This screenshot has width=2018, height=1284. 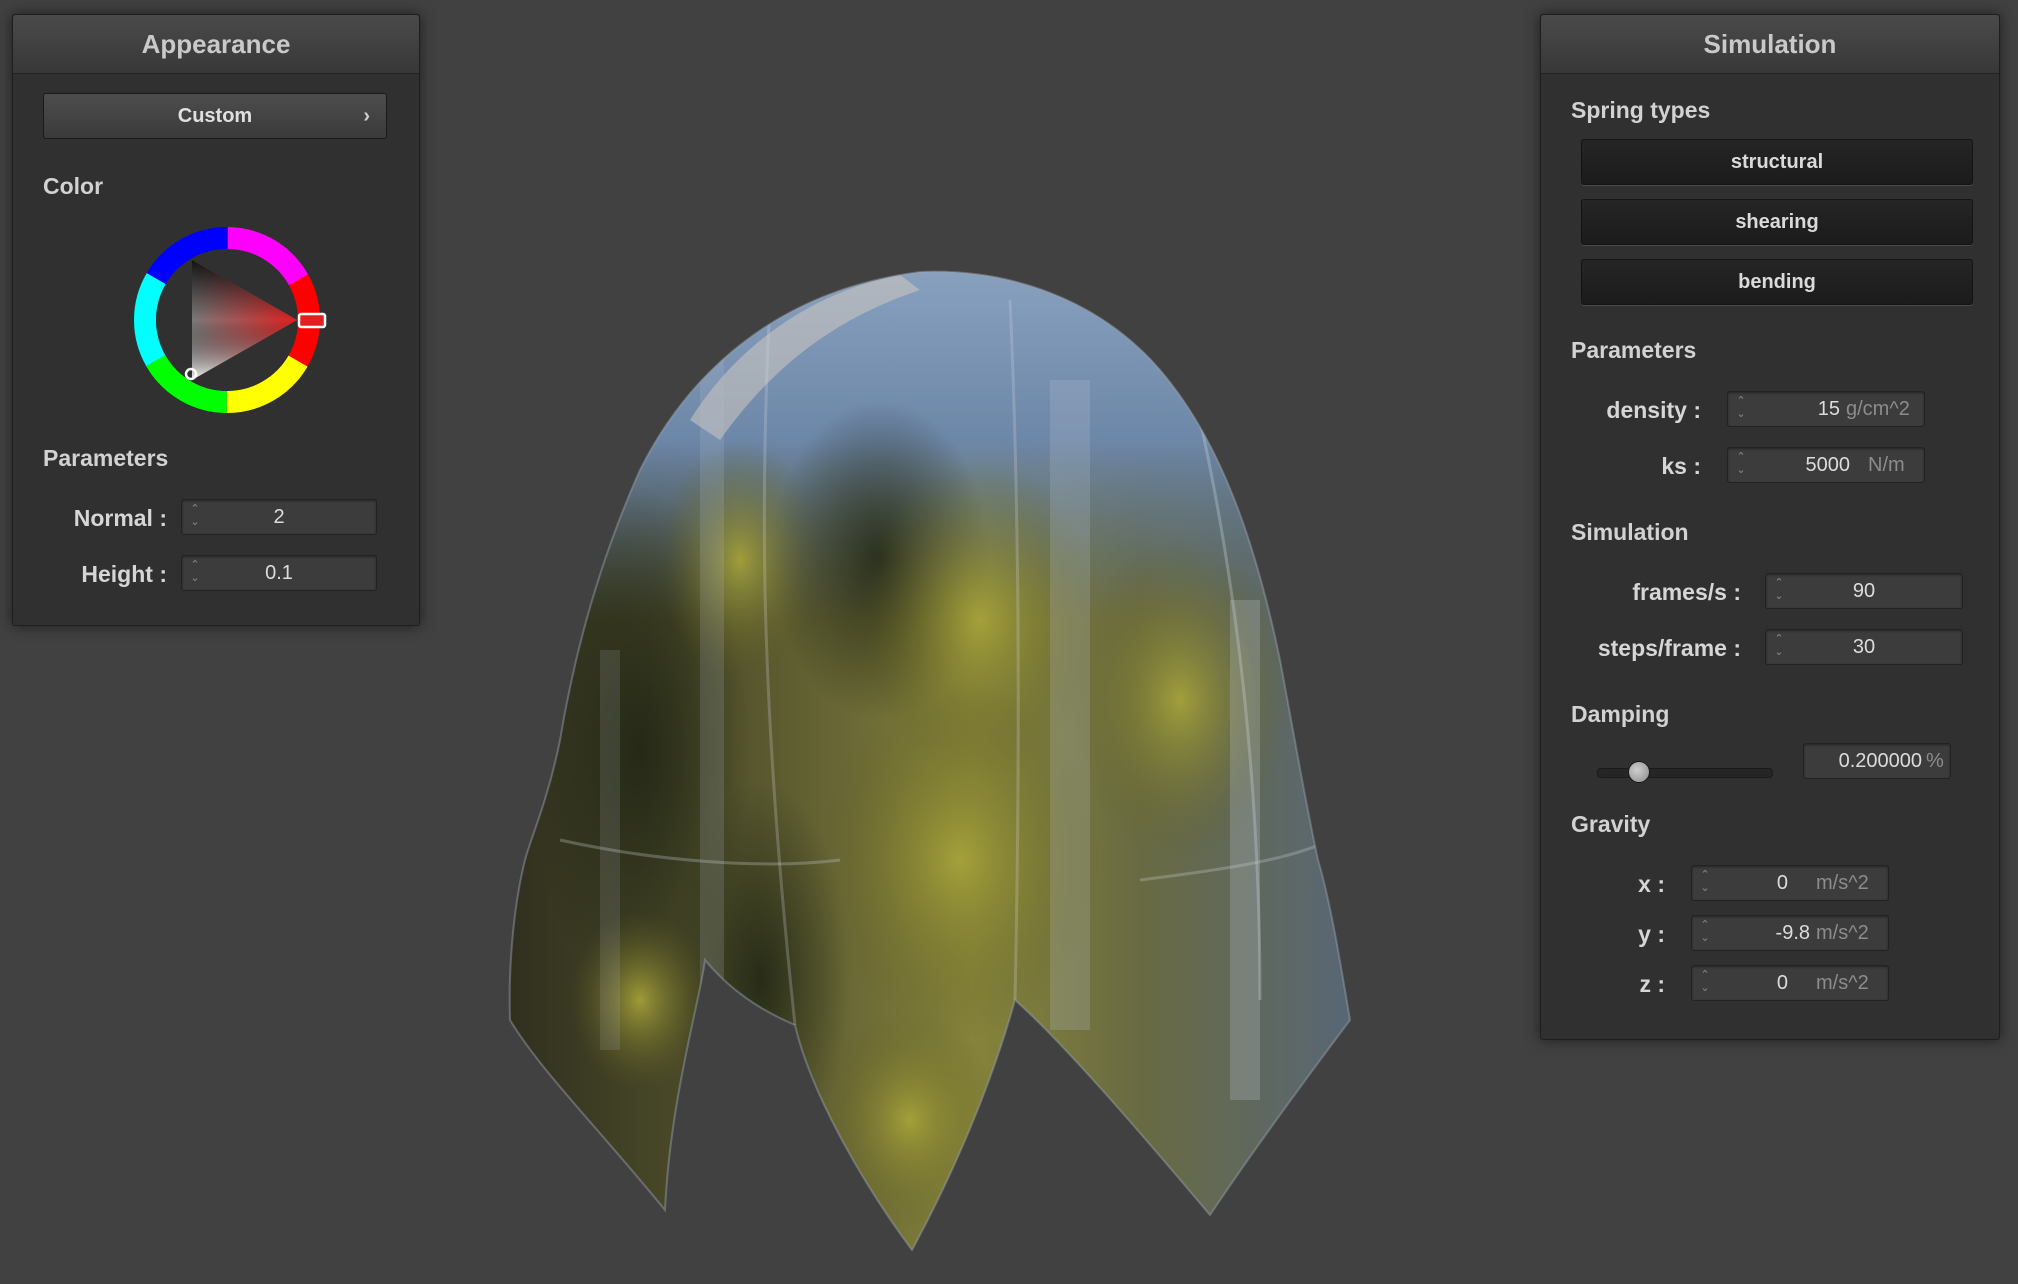 What do you see at coordinates (1686, 592) in the screenshot?
I see `frames-per-second-label: frames/s :` at bounding box center [1686, 592].